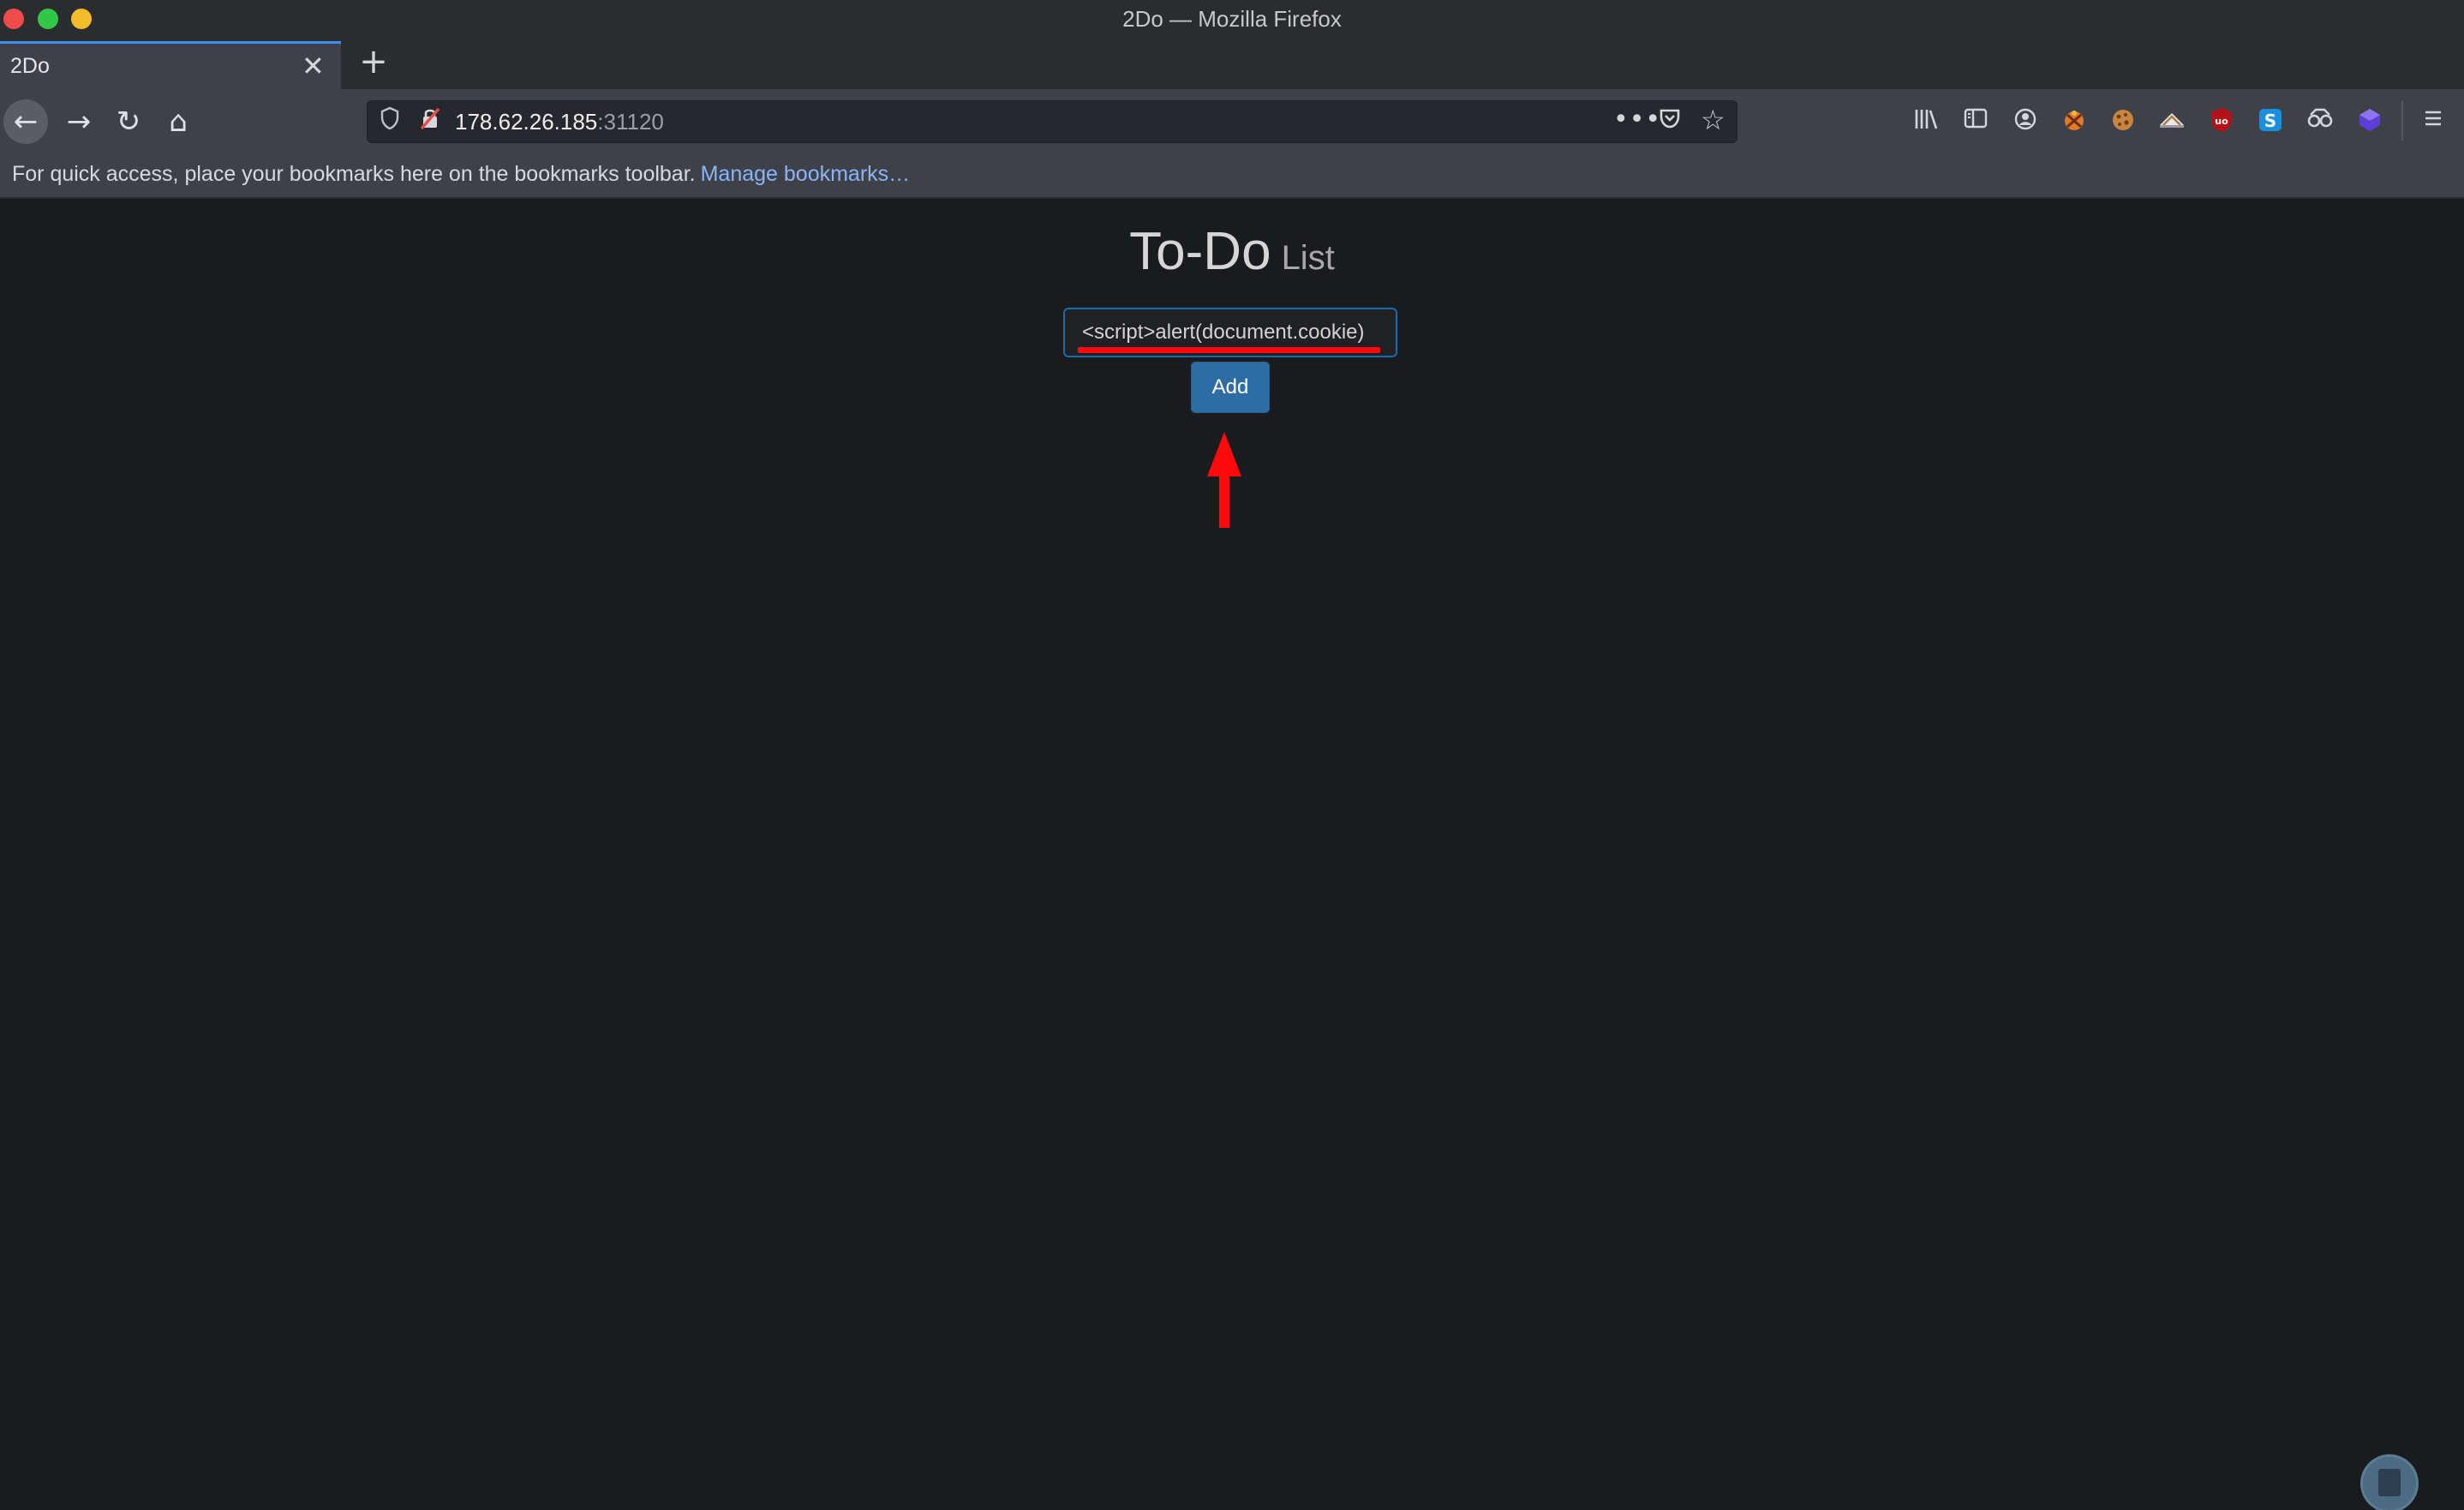 This screenshot has height=1510, width=2464. Describe the element at coordinates (1229, 350) in the screenshot. I see `annotation-underline` at that location.